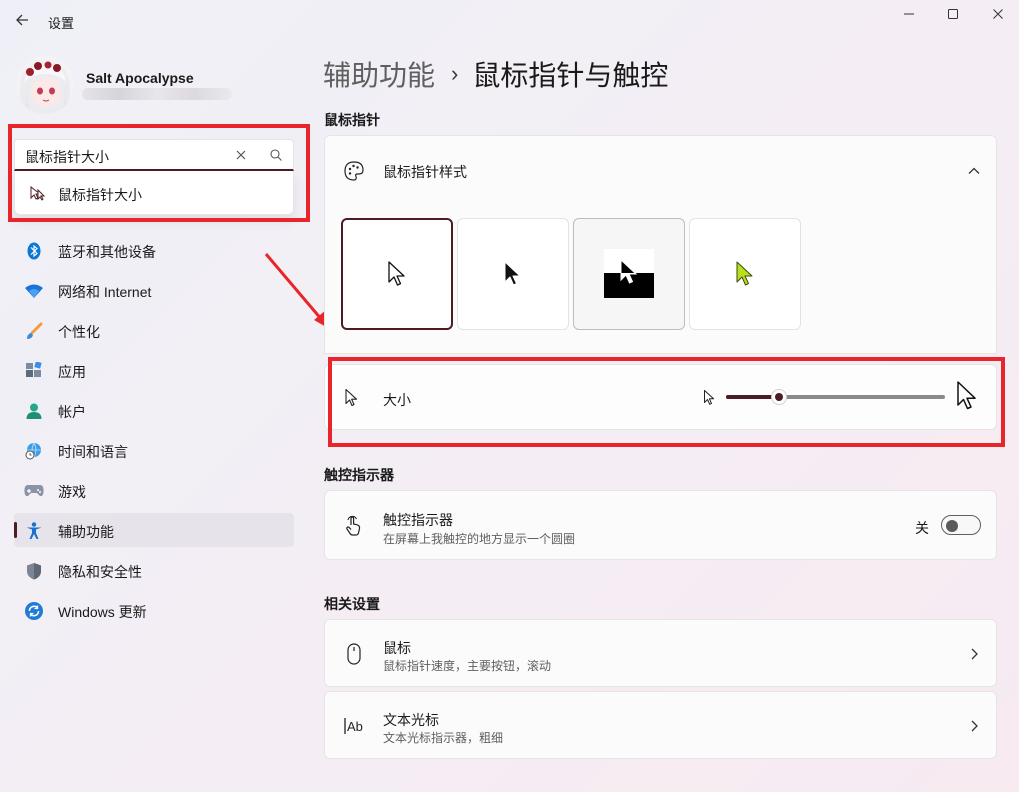 The height and width of the screenshot is (792, 1019). I want to click on back-button, so click(22, 20).